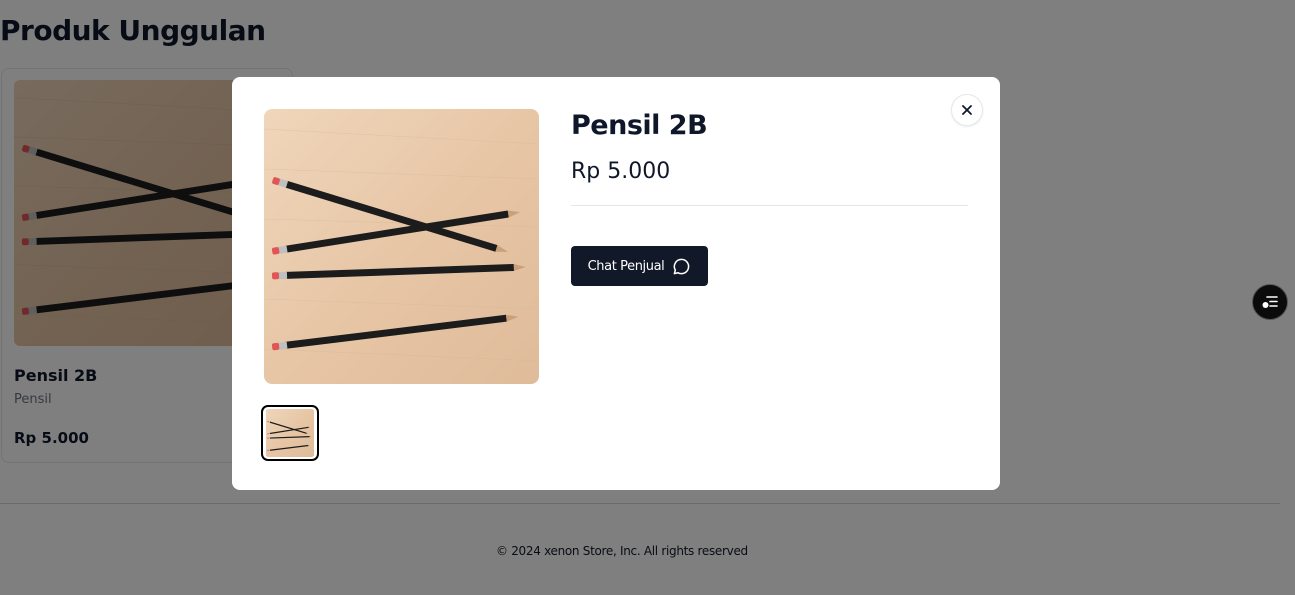 This screenshot has height=595, width=1295. I want to click on close-icon, so click(967, 110).